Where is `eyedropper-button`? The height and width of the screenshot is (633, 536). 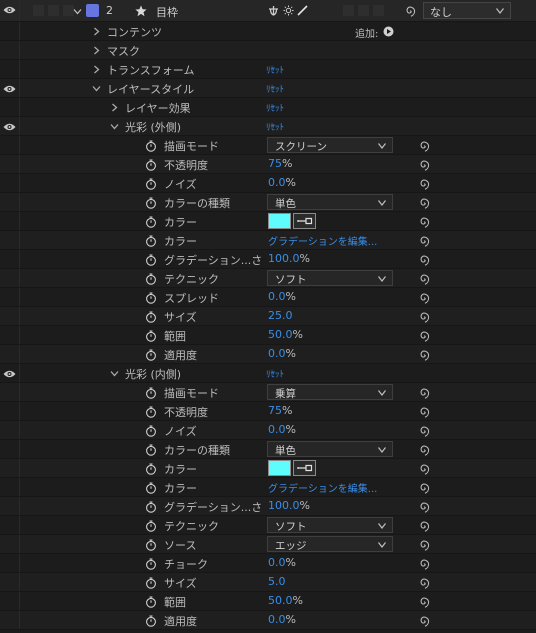
eyedropper-button is located at coordinates (304, 221).